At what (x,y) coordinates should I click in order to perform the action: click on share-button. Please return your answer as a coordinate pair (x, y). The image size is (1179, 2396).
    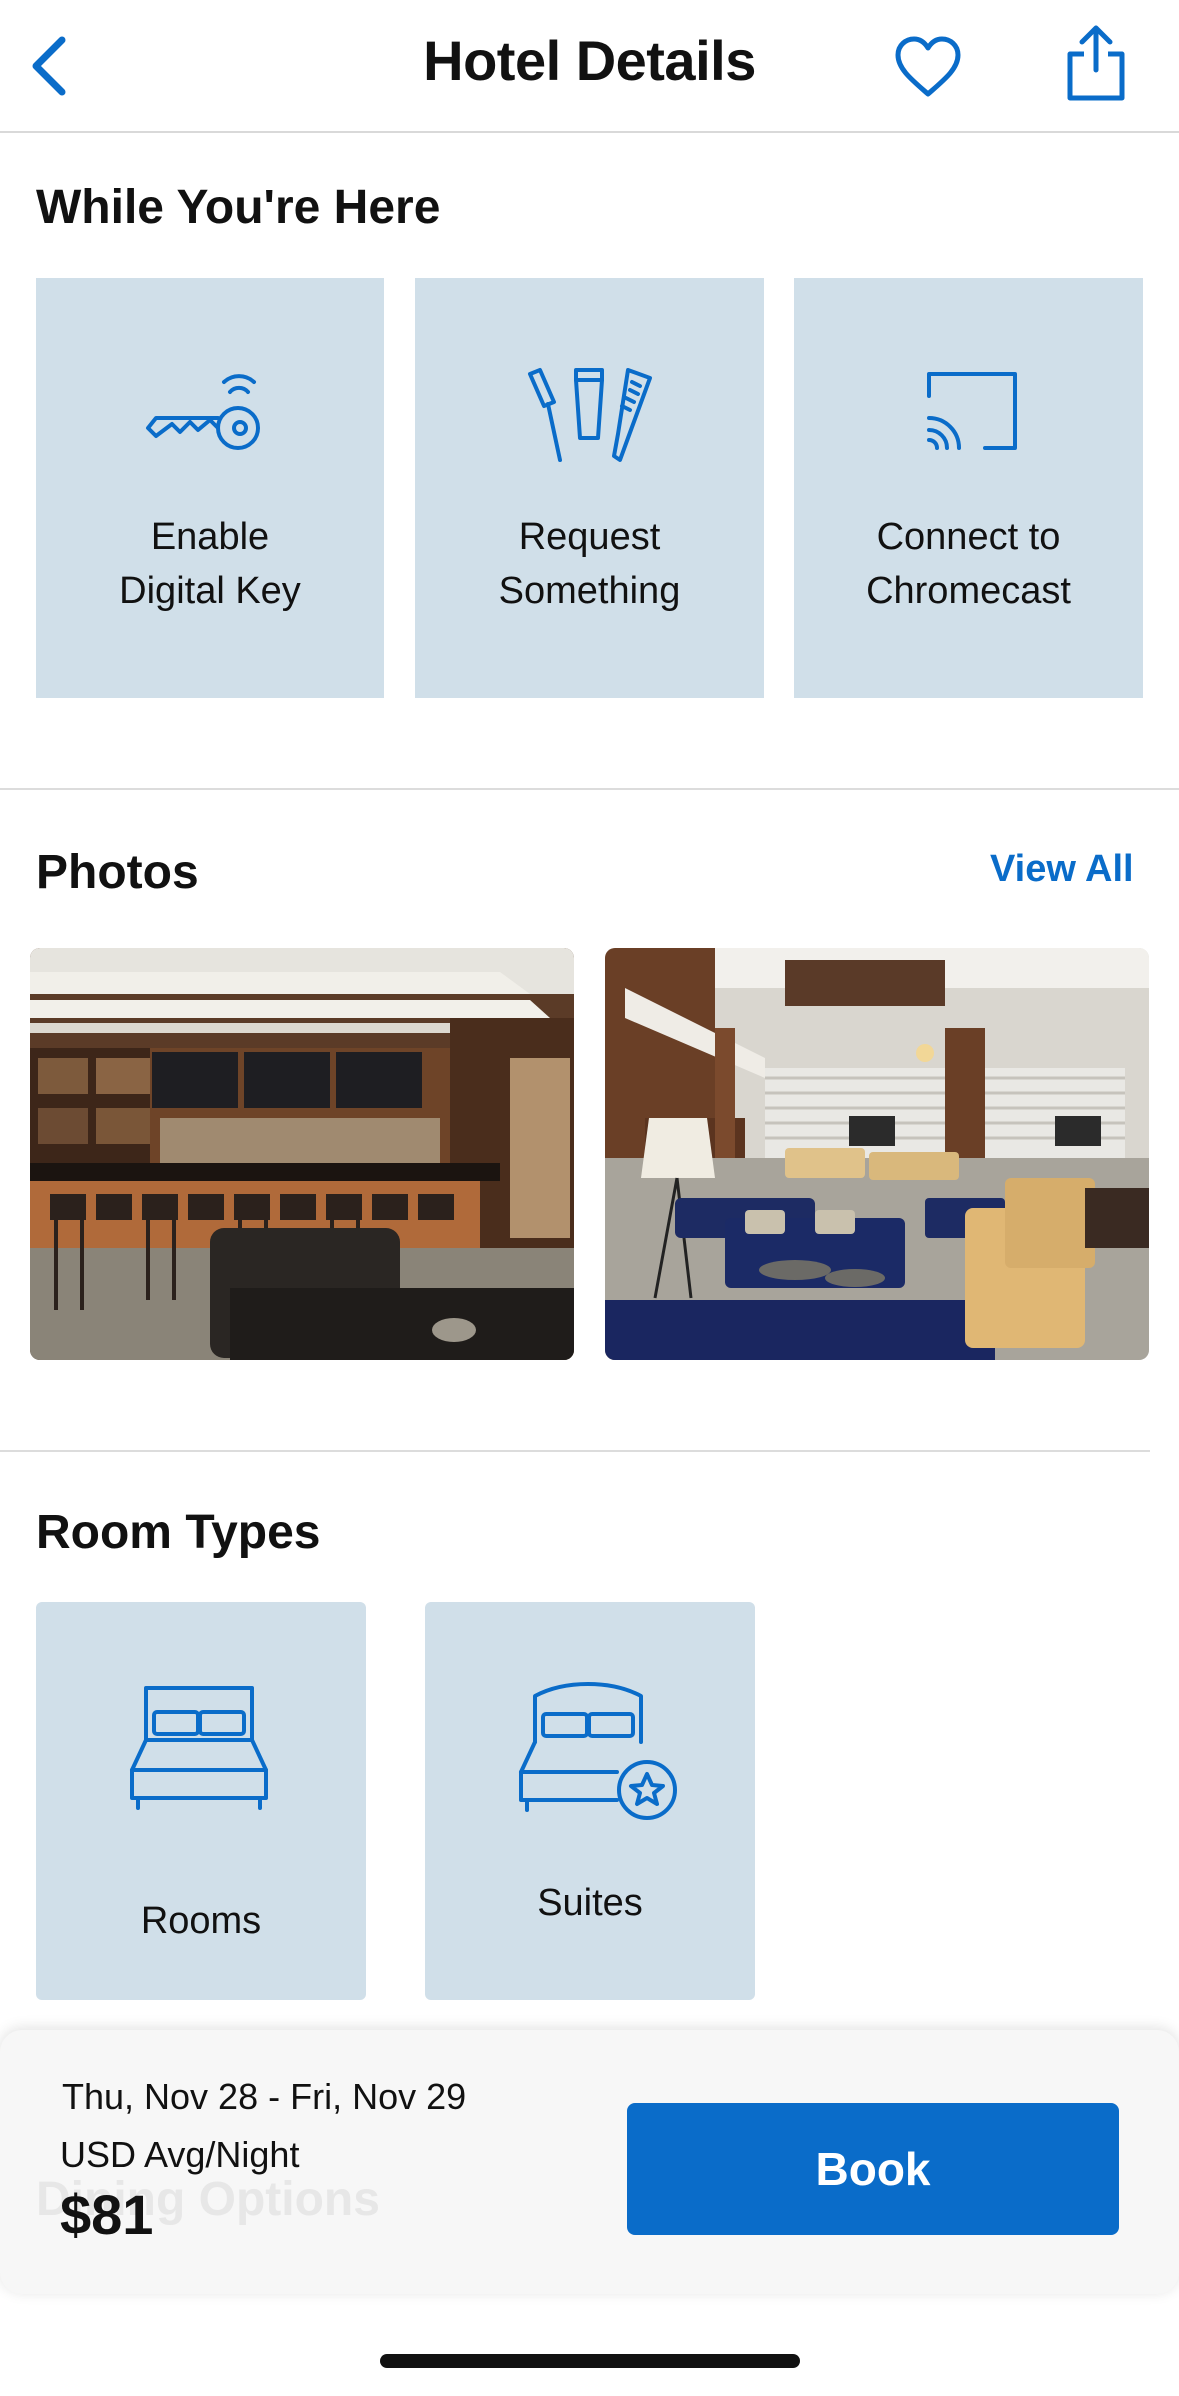
    Looking at the image, I should click on (1096, 63).